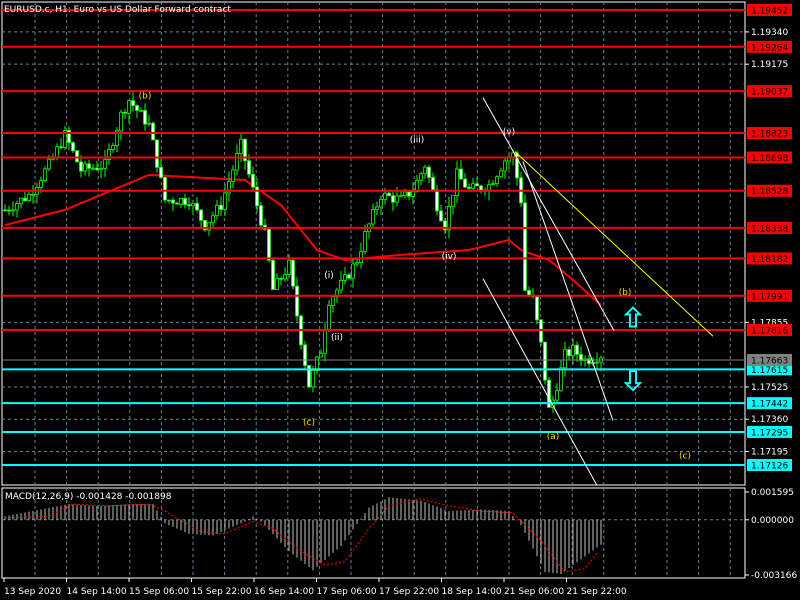  Describe the element at coordinates (774, 576) in the screenshot. I see `macd-scale-label: -0.003166` at that location.